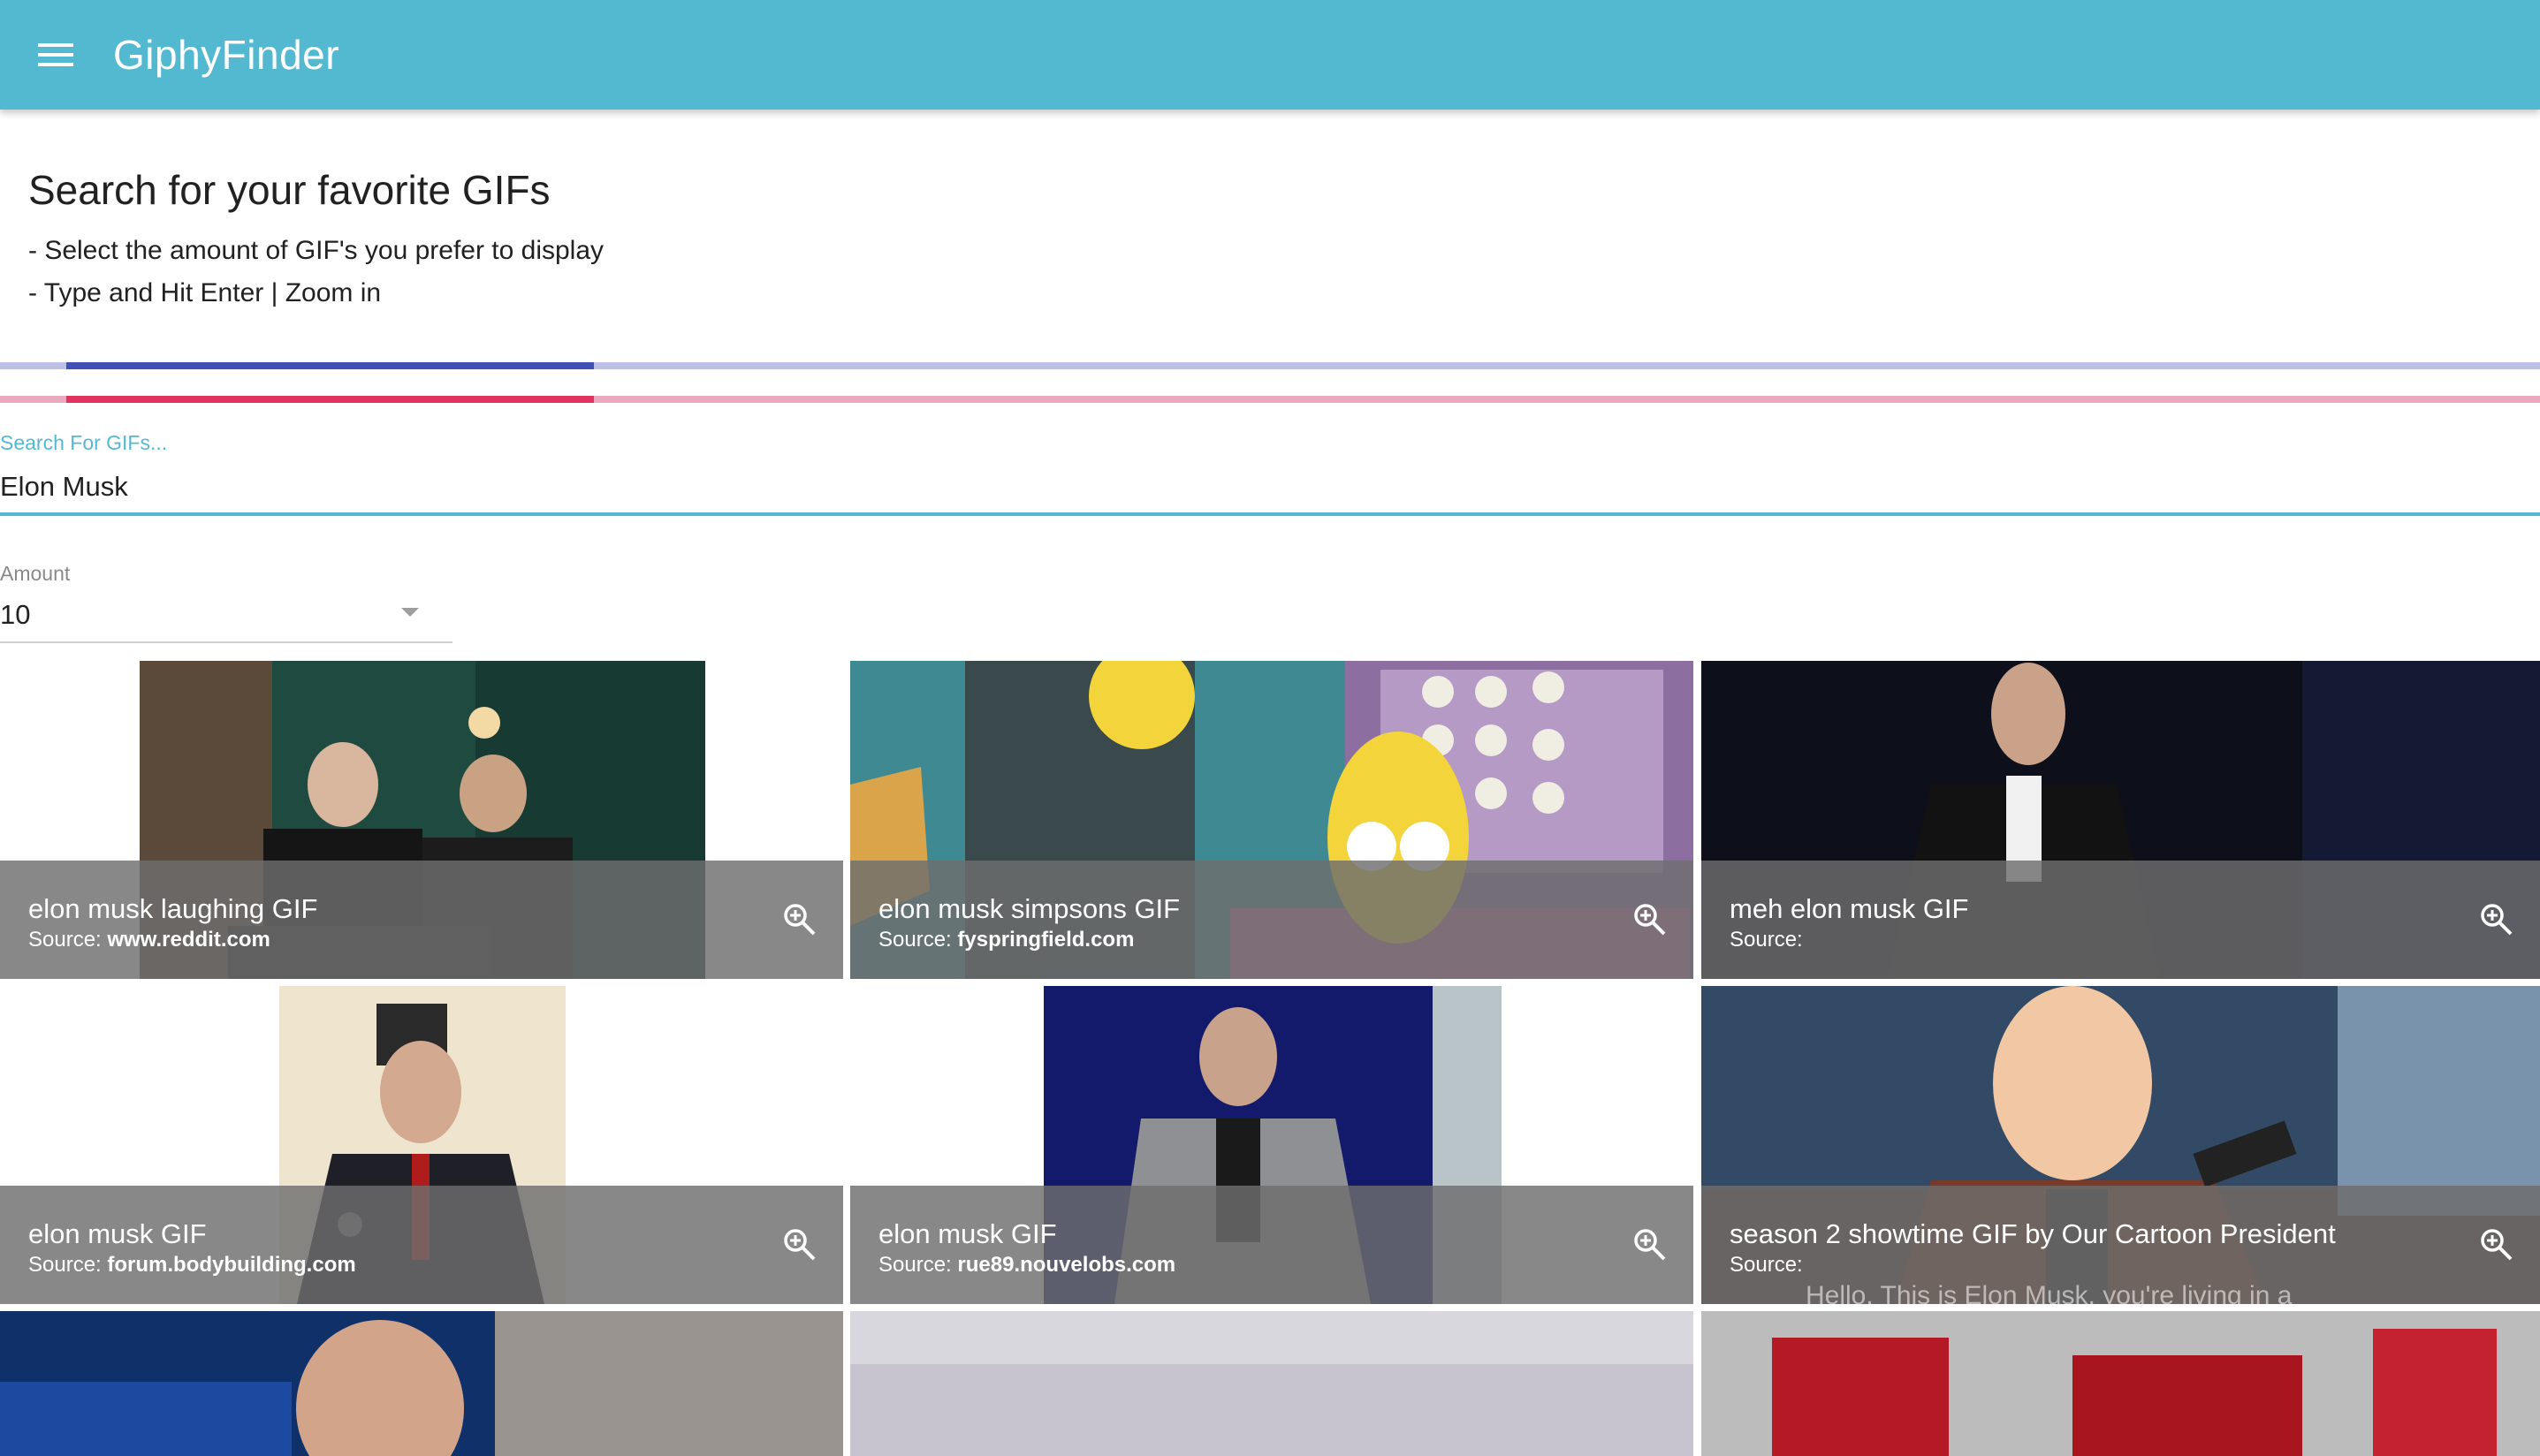  Describe the element at coordinates (289, 190) in the screenshot. I see `intro-heading: Search for your favorite GIFs` at that location.